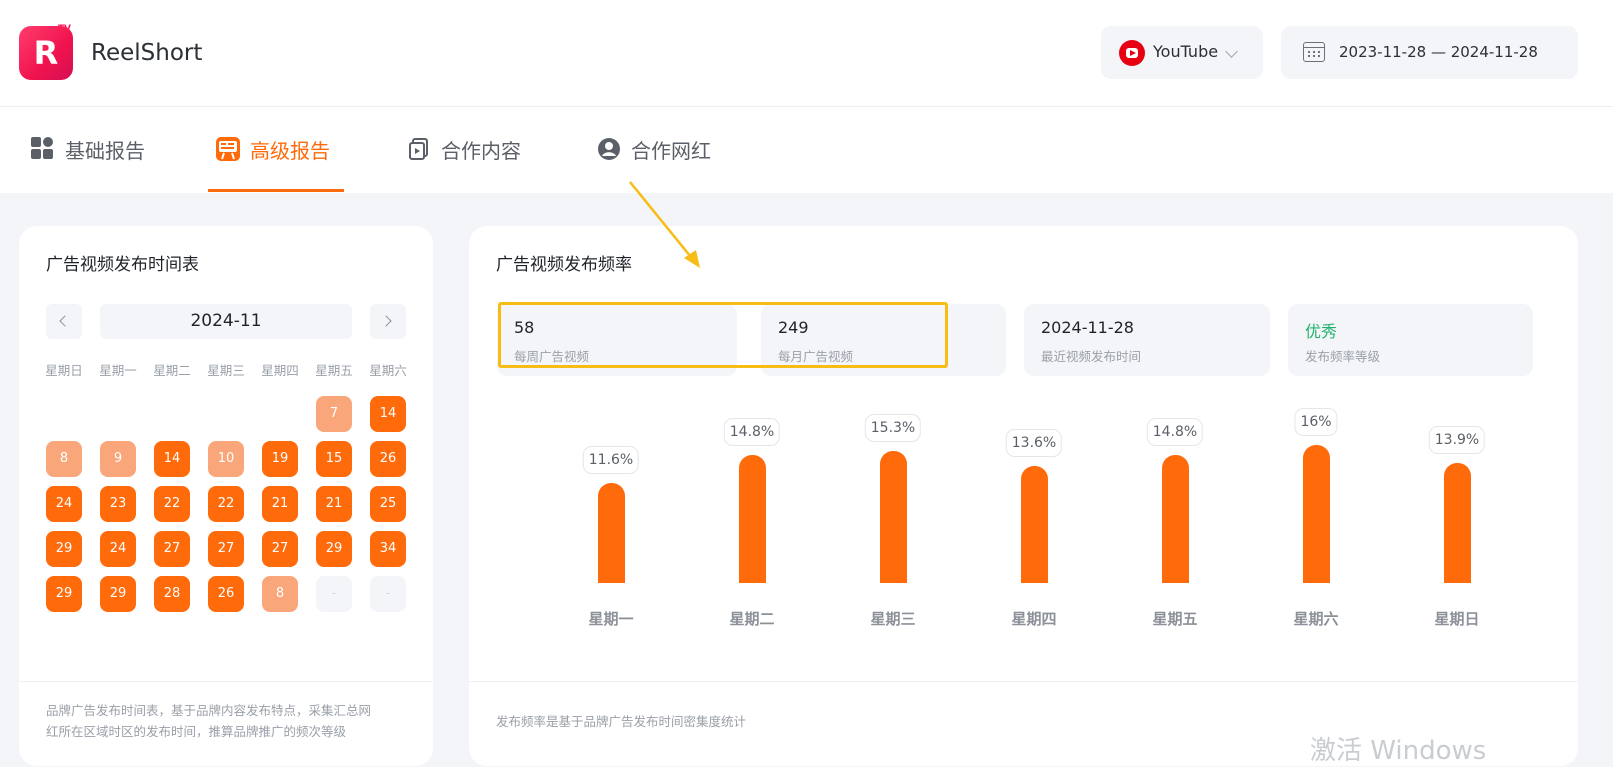 The height and width of the screenshot is (767, 1613). I want to click on calendar-day-cell: 10, so click(226, 459).